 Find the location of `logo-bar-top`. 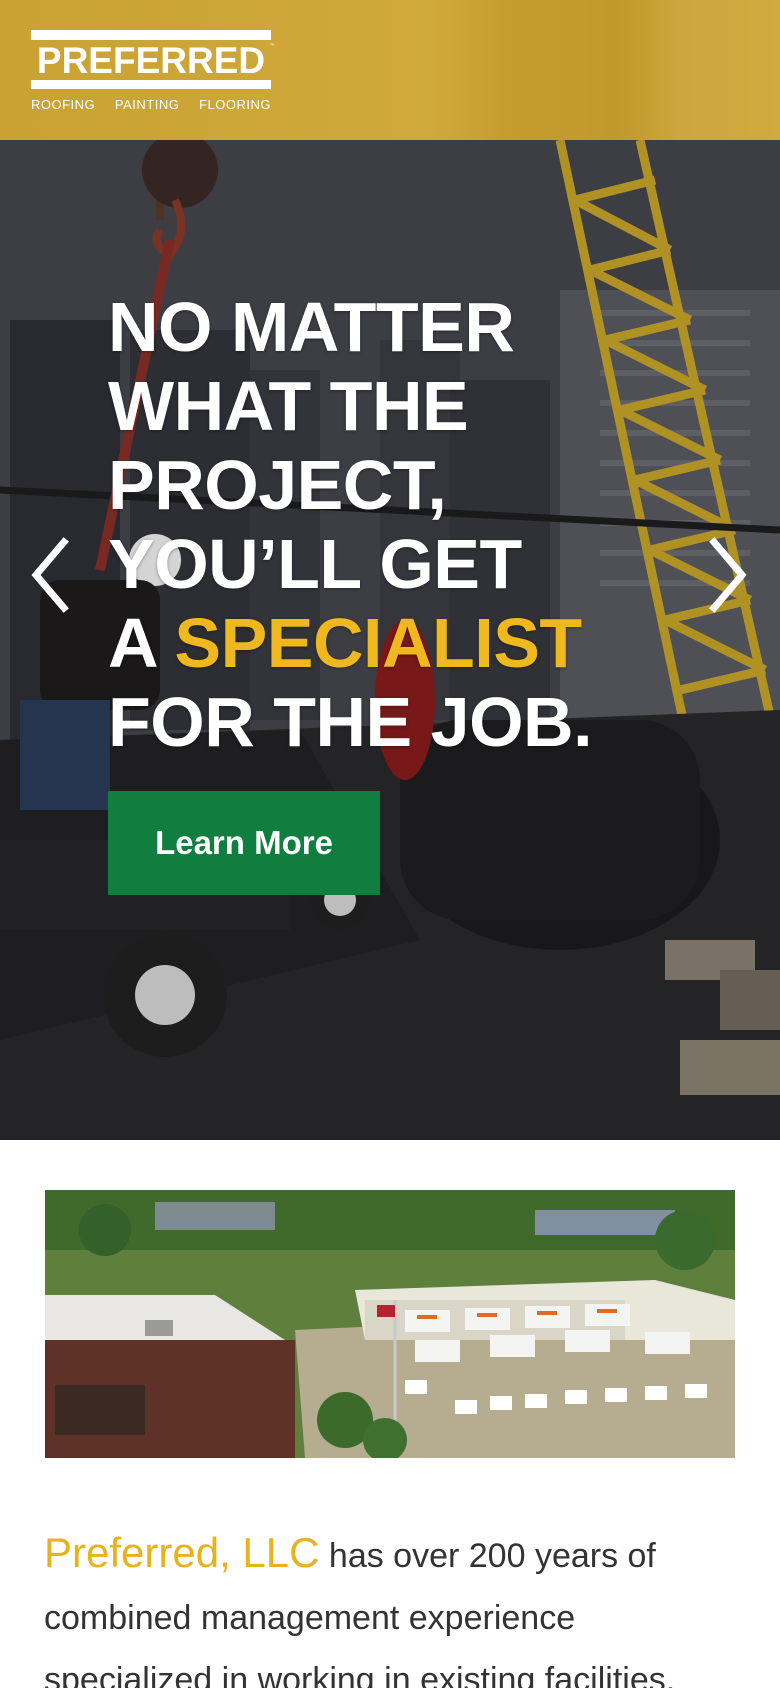

logo-bar-top is located at coordinates (151, 35).